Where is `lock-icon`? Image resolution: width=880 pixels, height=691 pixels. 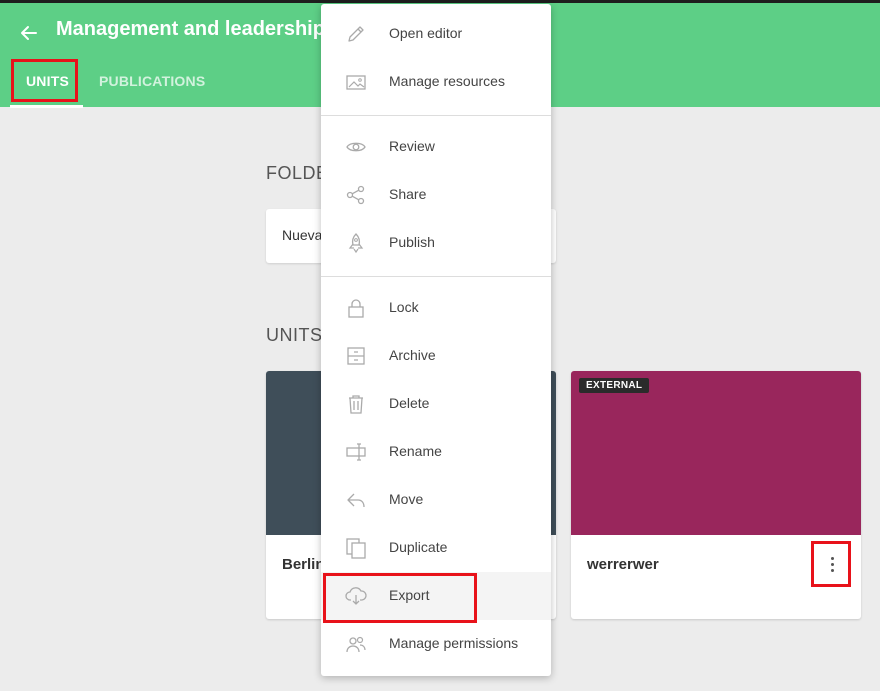
lock-icon is located at coordinates (356, 308).